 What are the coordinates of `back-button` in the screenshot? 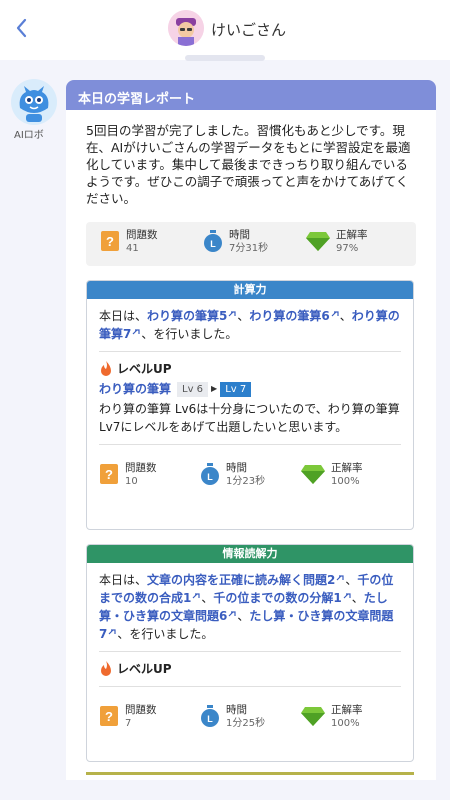 It's located at (22, 28).